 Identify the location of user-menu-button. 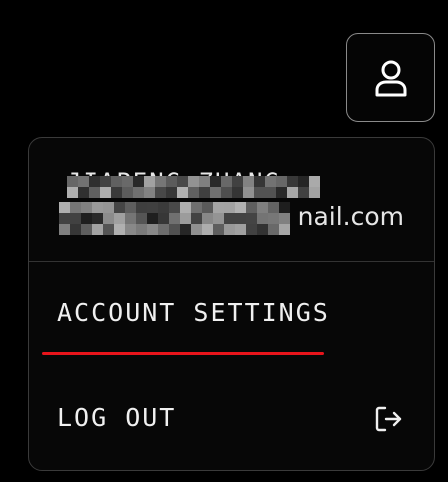
(390, 77).